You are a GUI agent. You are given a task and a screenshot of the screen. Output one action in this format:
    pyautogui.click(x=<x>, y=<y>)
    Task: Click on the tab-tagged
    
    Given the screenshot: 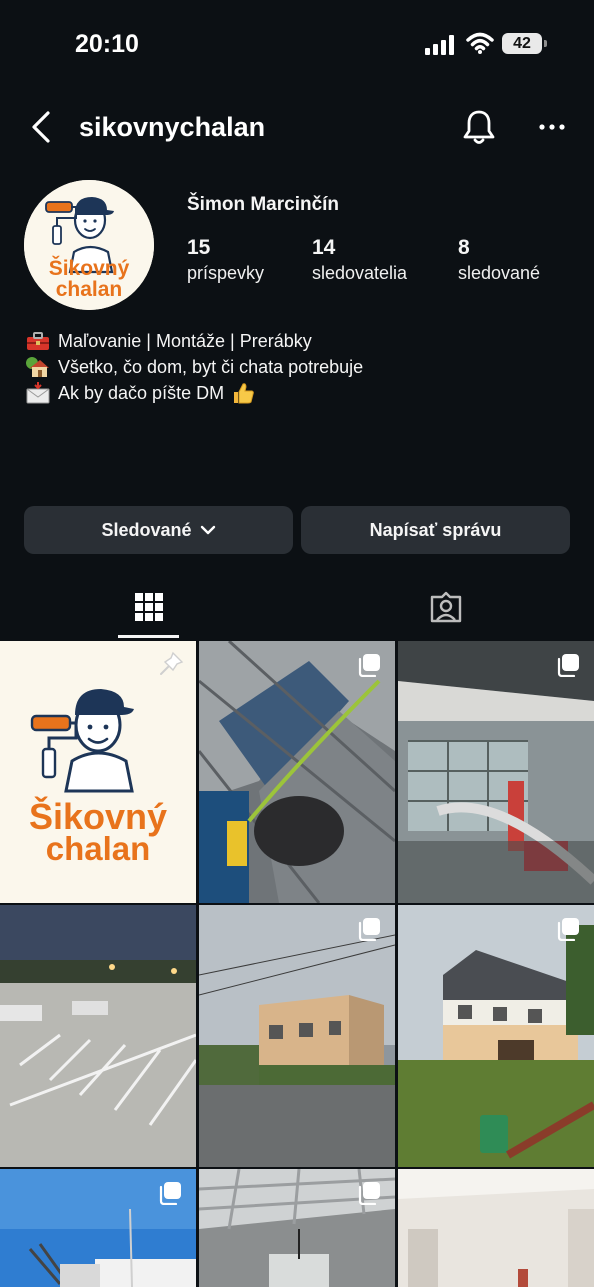 What is the action you would take?
    pyautogui.click(x=445, y=607)
    